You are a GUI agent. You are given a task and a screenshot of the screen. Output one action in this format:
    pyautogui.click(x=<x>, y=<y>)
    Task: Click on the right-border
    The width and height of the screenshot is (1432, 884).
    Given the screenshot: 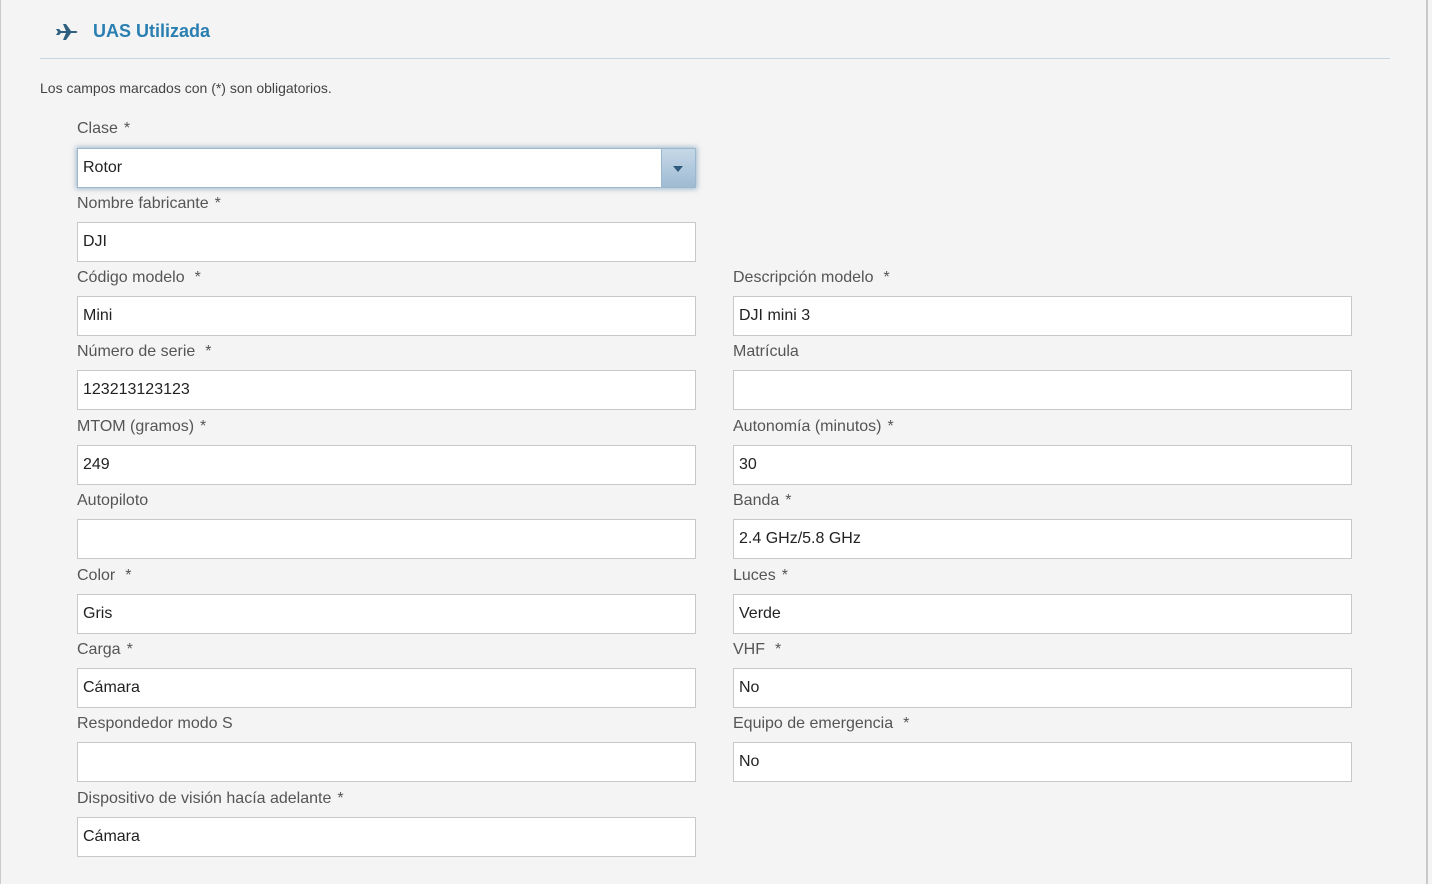 What is the action you would take?
    pyautogui.click(x=1427, y=442)
    